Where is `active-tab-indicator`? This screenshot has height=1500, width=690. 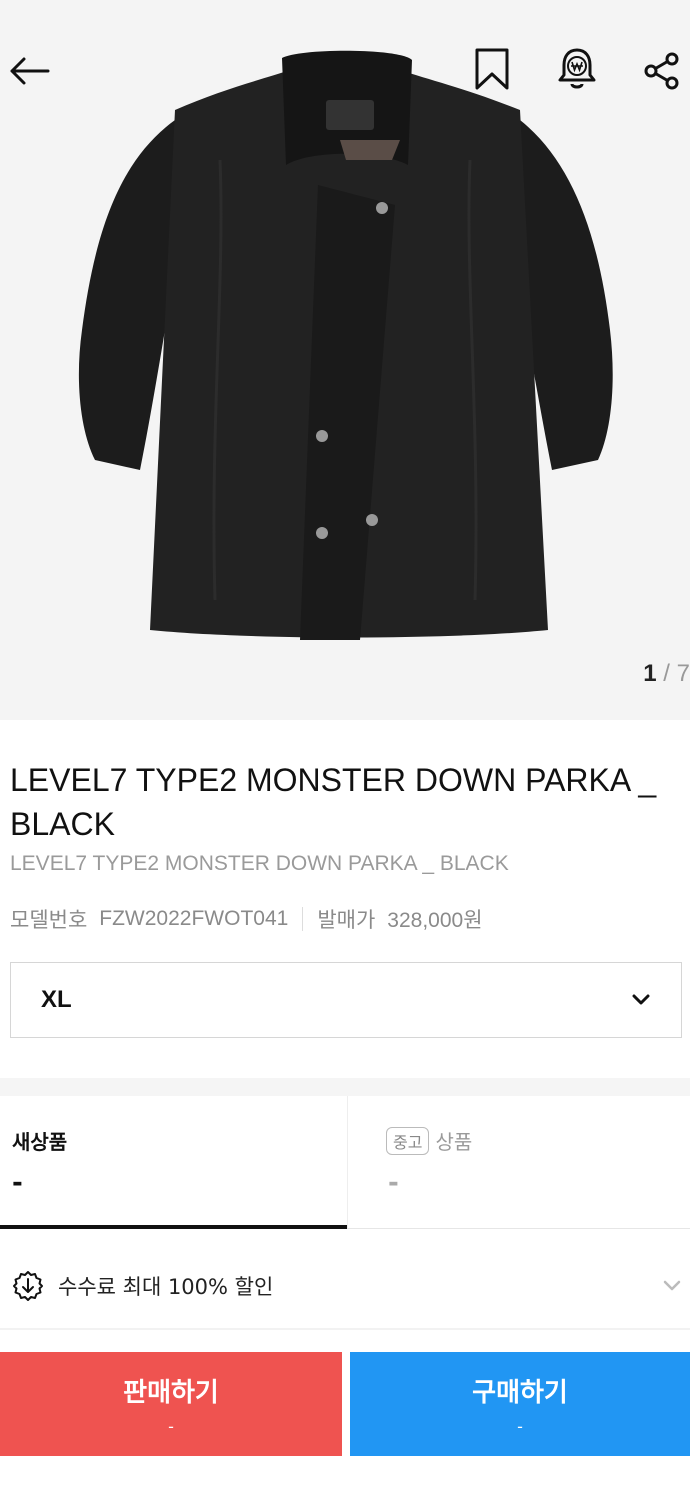
active-tab-indicator is located at coordinates (173, 1227).